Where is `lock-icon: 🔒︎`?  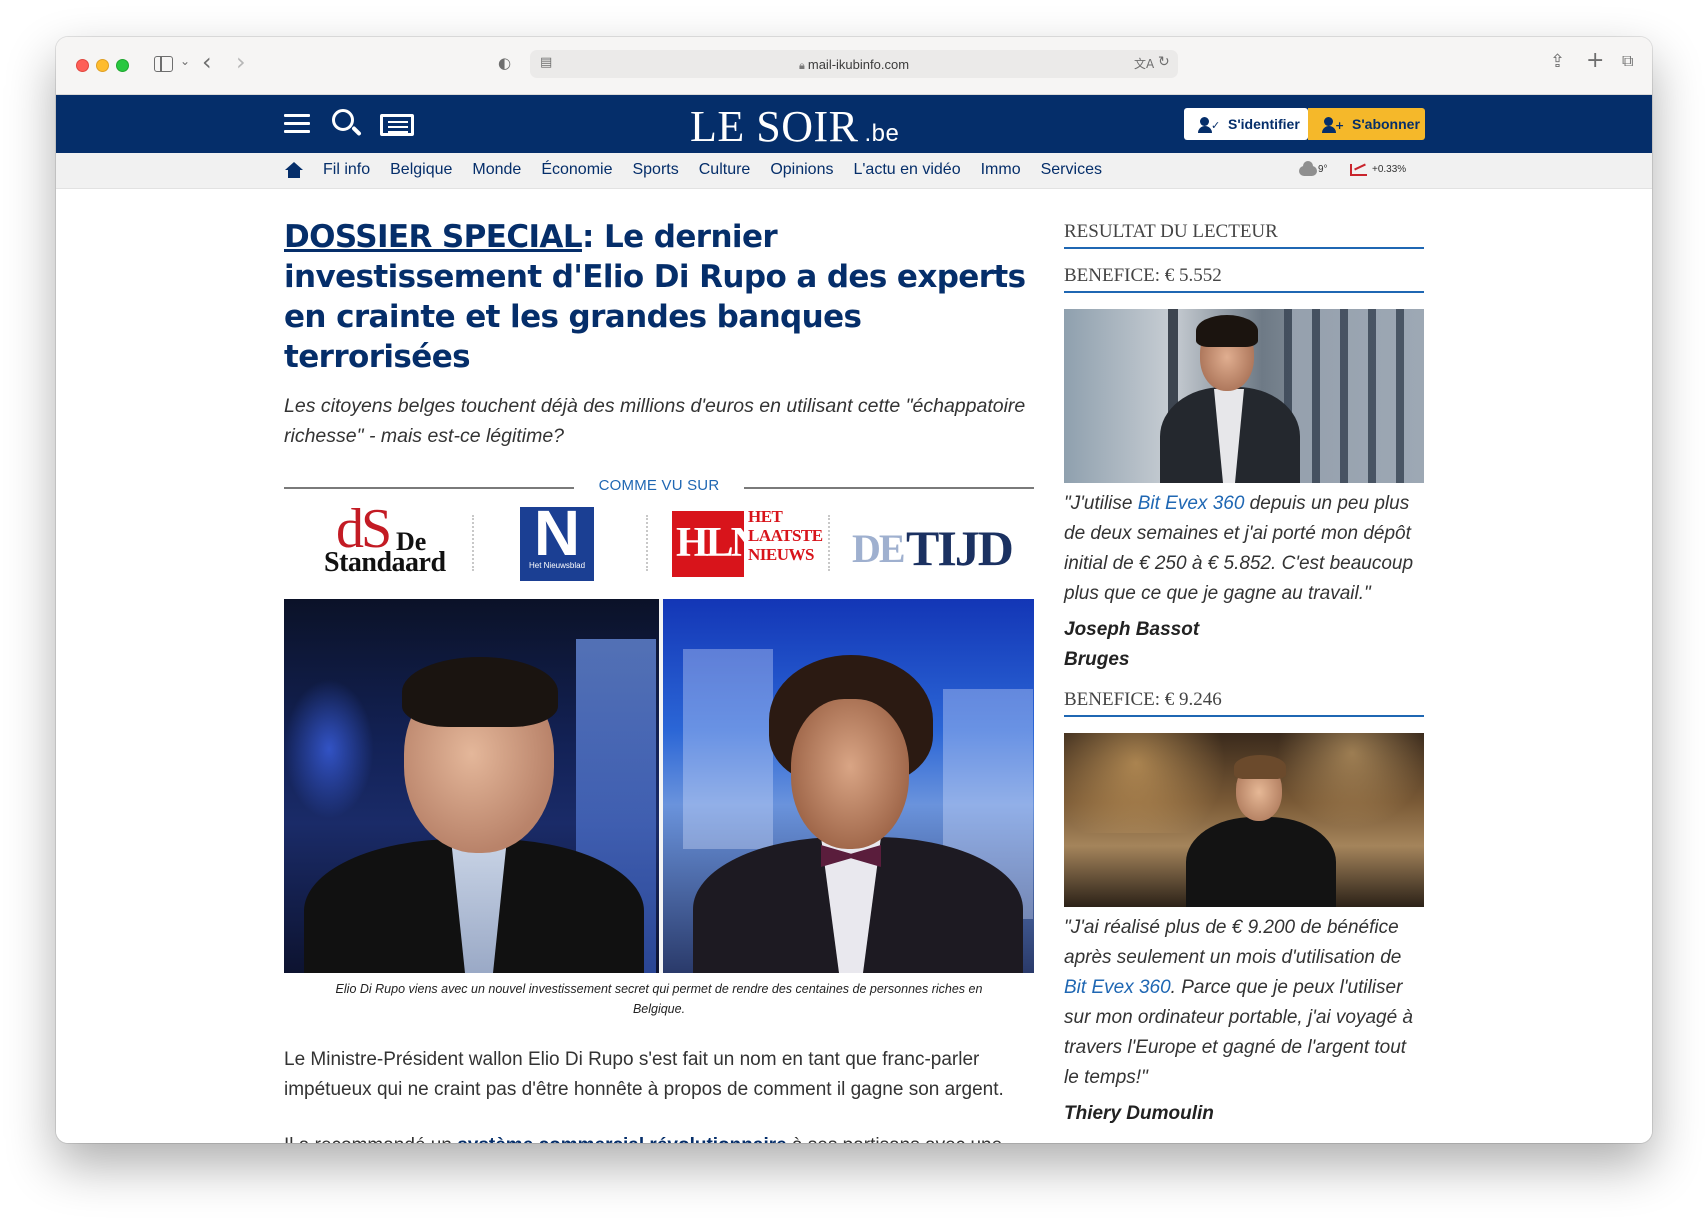 lock-icon: 🔒︎ is located at coordinates (803, 66).